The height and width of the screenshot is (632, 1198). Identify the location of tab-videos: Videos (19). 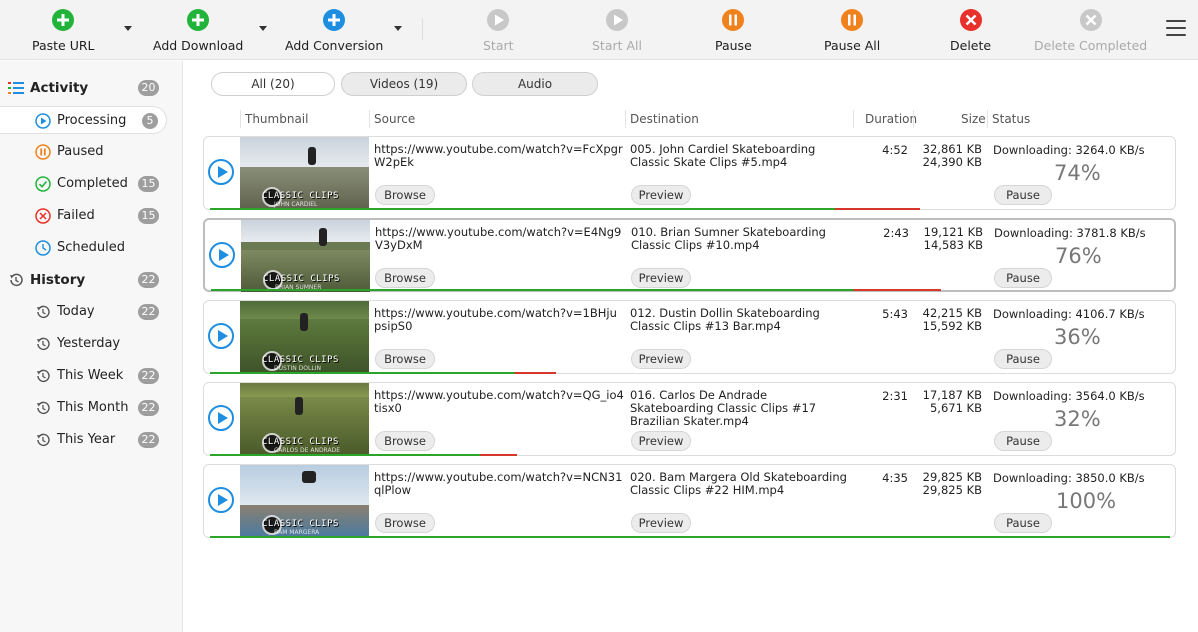
(404, 84).